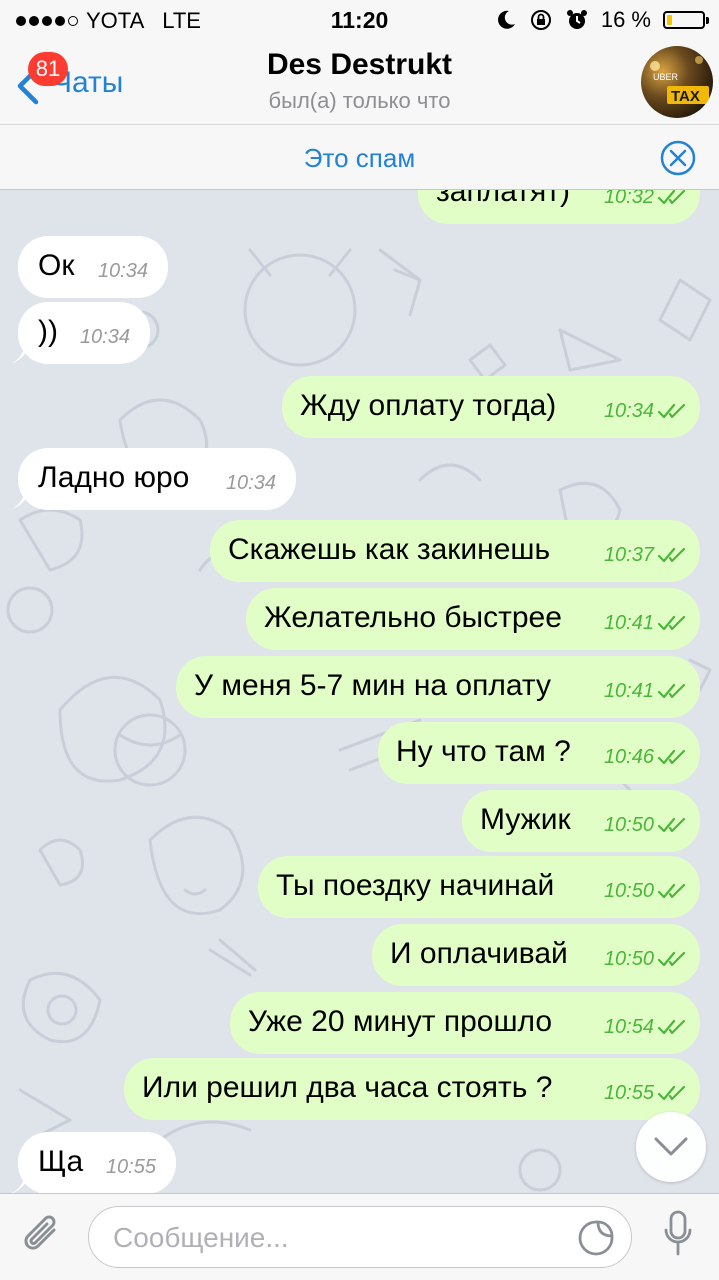 This screenshot has height=1280, width=719. Describe the element at coordinates (483, 751) in the screenshot. I see `message-text: Ну что там ?` at that location.